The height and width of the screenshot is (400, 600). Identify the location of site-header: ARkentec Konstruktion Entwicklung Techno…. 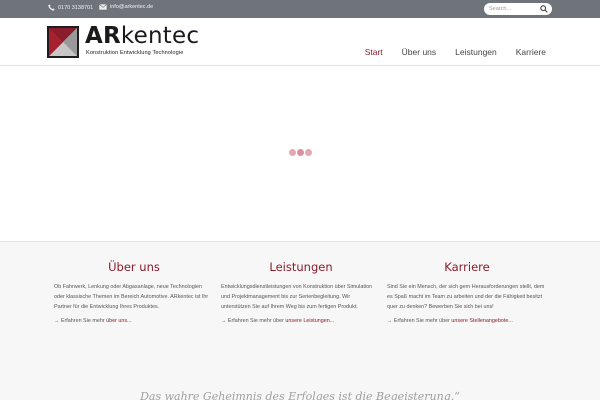
(300, 42).